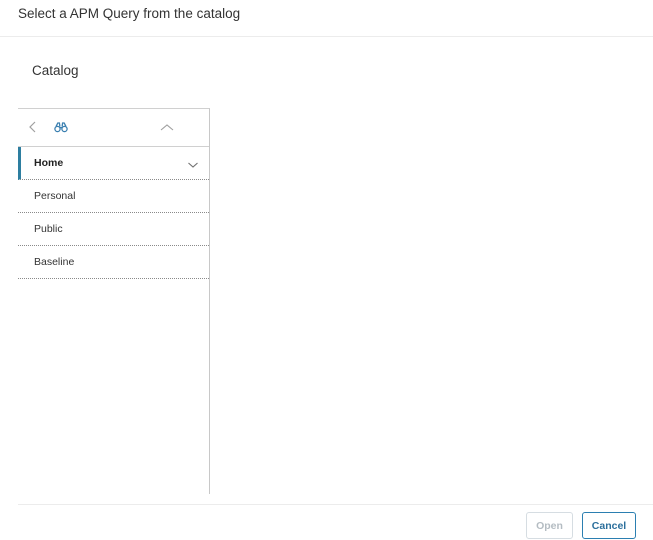  Describe the element at coordinates (48, 229) in the screenshot. I see `catalog-item-label: Public` at that location.